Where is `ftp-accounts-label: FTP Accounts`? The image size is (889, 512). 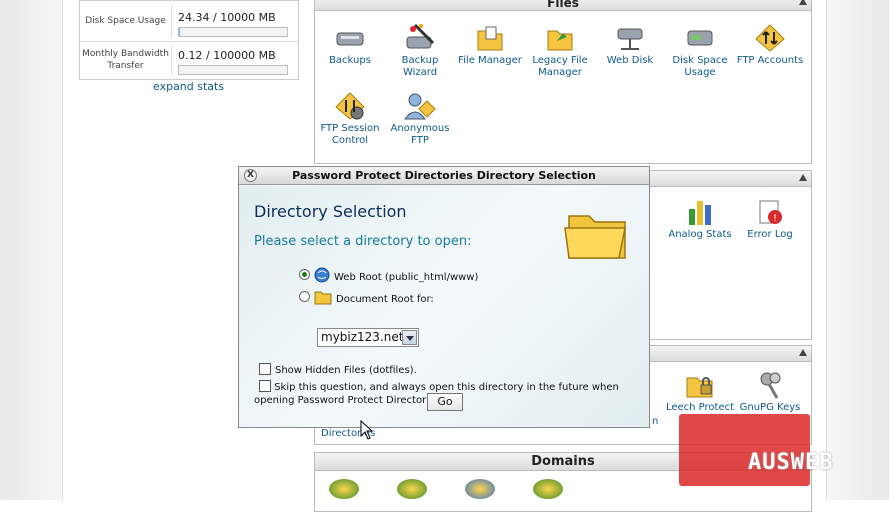 ftp-accounts-label: FTP Accounts is located at coordinates (770, 60).